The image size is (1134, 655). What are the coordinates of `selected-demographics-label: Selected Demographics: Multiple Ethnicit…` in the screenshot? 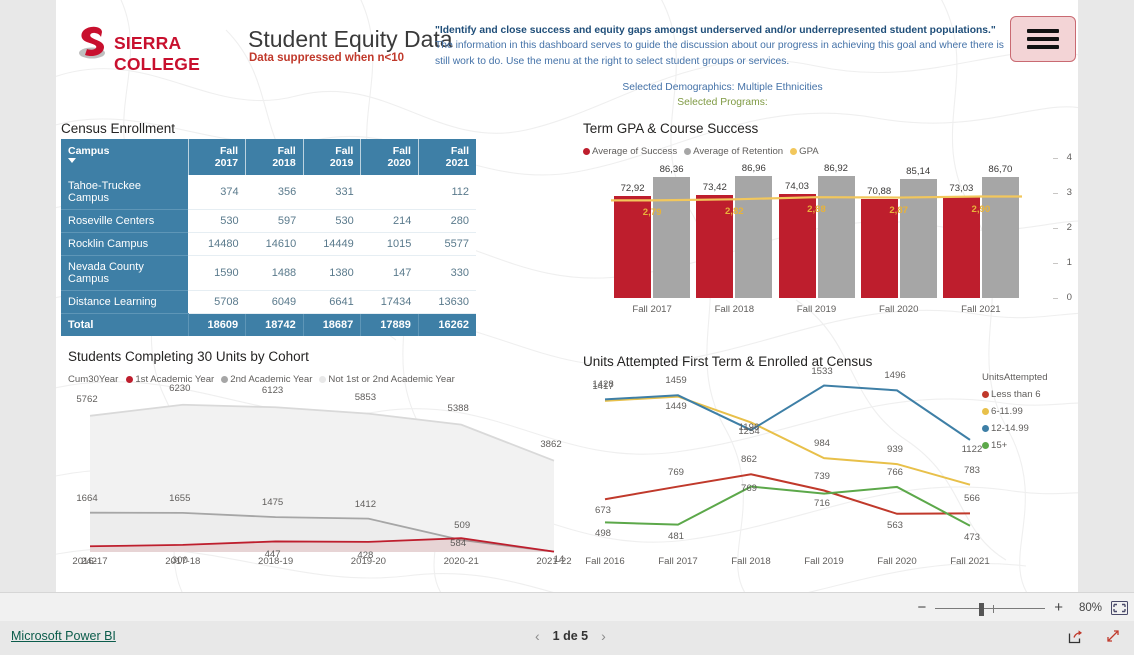 It's located at (722, 87).